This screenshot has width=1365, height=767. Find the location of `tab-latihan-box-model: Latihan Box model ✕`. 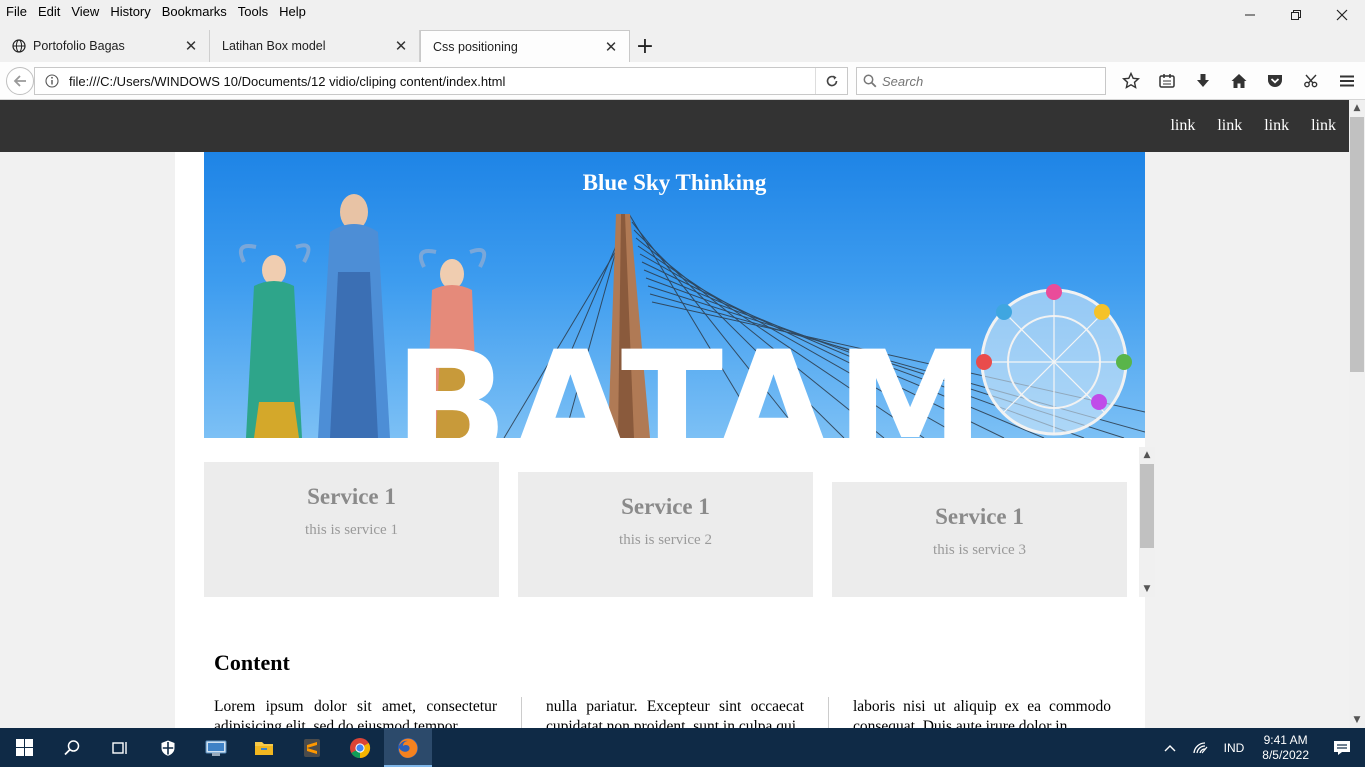

tab-latihan-box-model: Latihan Box model ✕ is located at coordinates (315, 46).